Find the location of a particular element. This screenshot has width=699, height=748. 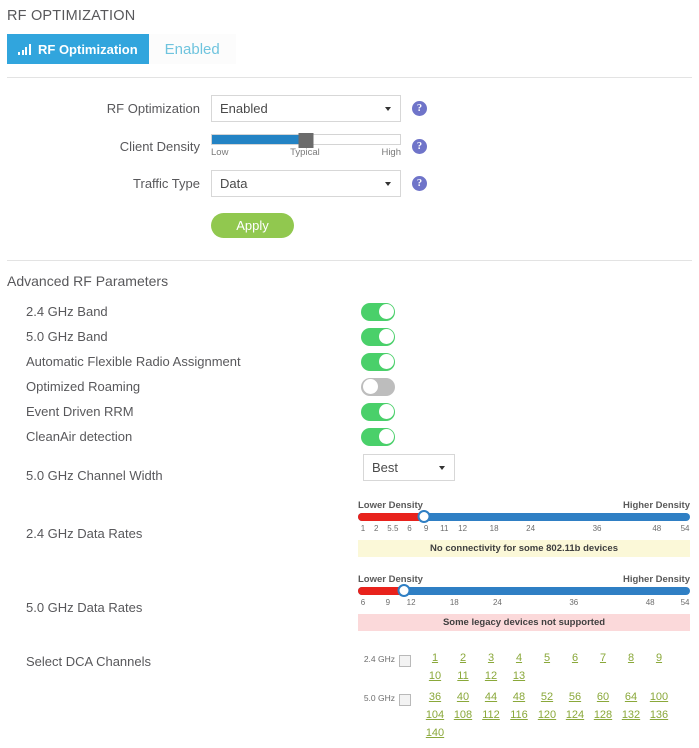

density-typical-label: Typical is located at coordinates (305, 152).